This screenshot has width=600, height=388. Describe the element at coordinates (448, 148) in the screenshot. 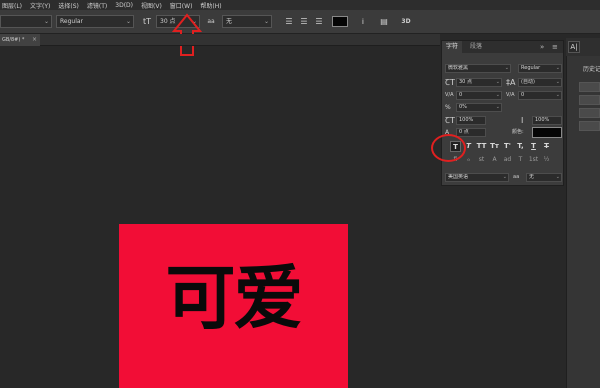

I see `annotation-circle` at that location.